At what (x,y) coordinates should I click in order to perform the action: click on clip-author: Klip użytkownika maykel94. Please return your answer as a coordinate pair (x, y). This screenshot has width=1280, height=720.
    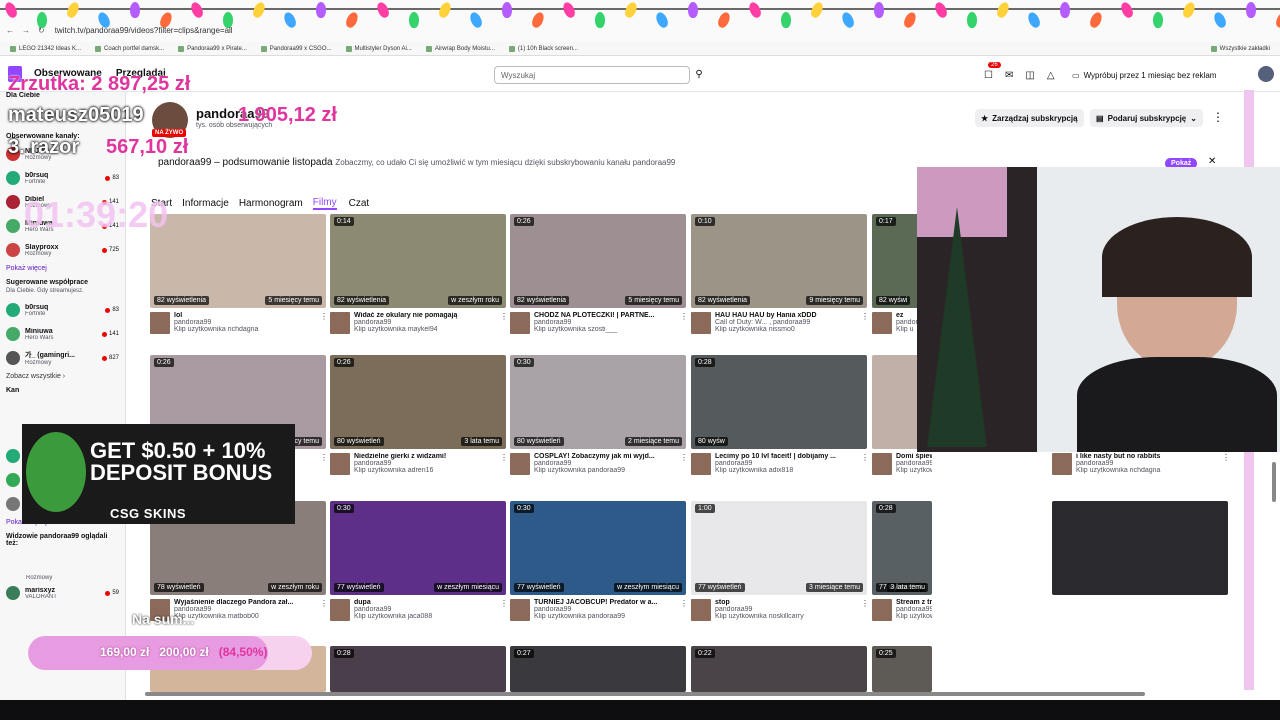
    Looking at the image, I should click on (425, 329).